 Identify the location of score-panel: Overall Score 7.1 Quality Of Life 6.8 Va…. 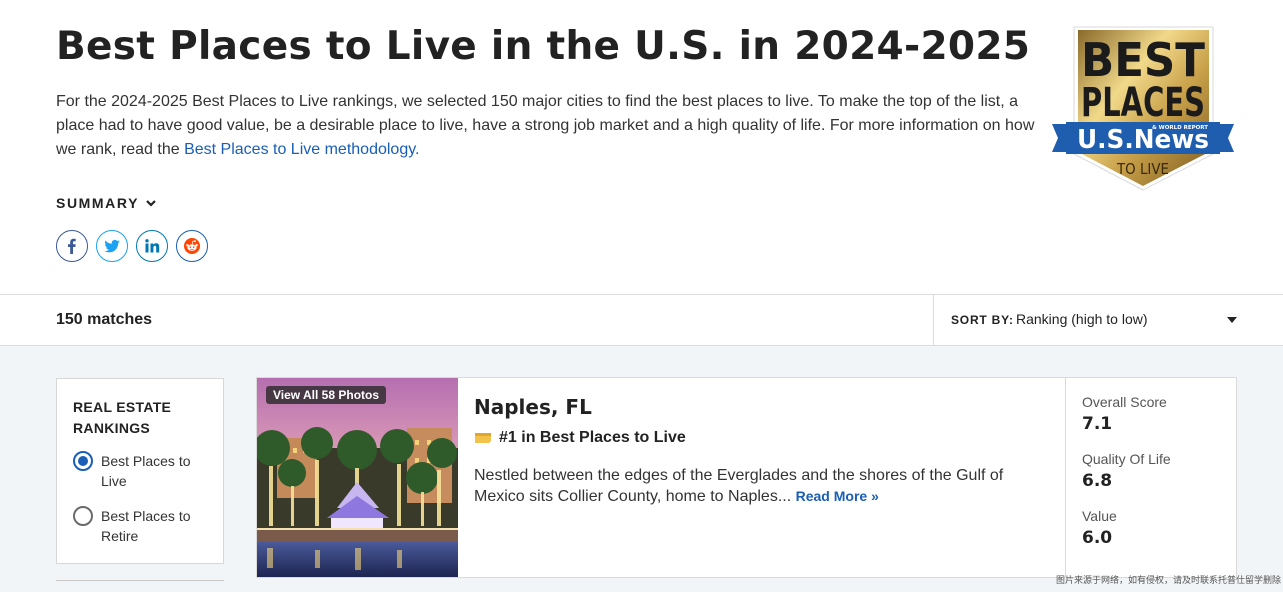
(1151, 477).